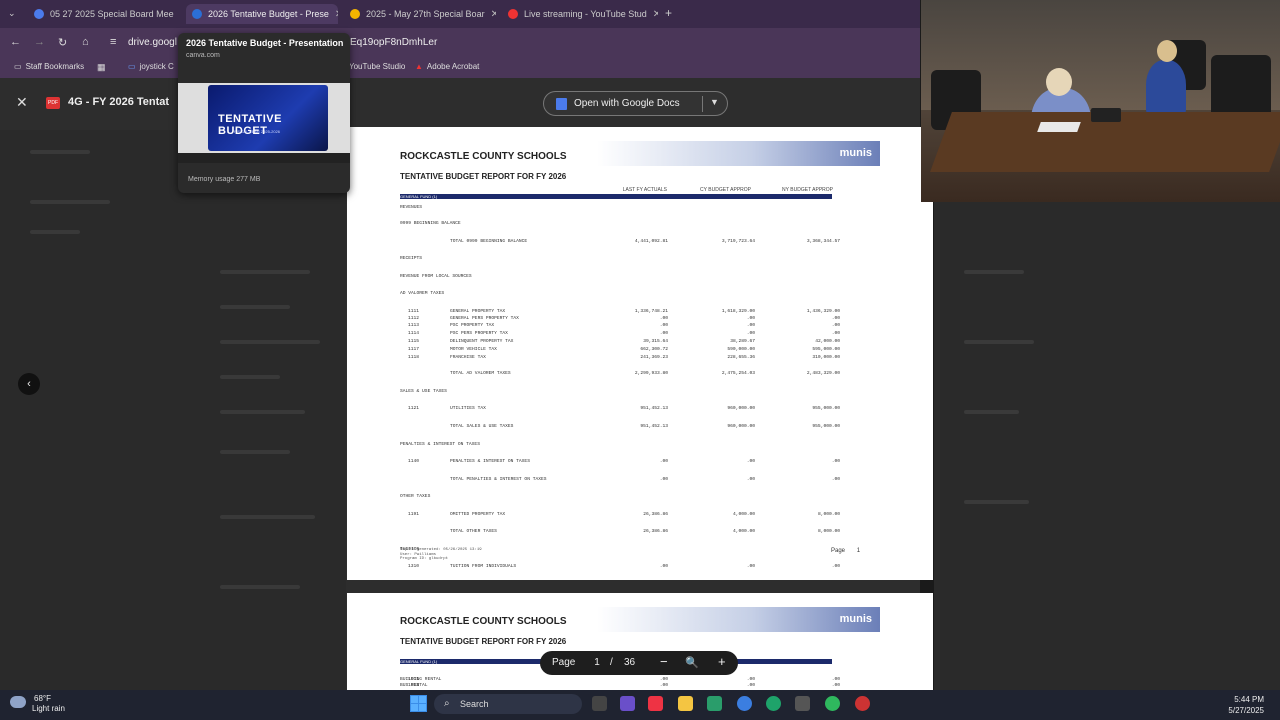 This screenshot has height=720, width=1280. Describe the element at coordinates (85, 42) in the screenshot. I see `home-icon: ⌂` at that location.